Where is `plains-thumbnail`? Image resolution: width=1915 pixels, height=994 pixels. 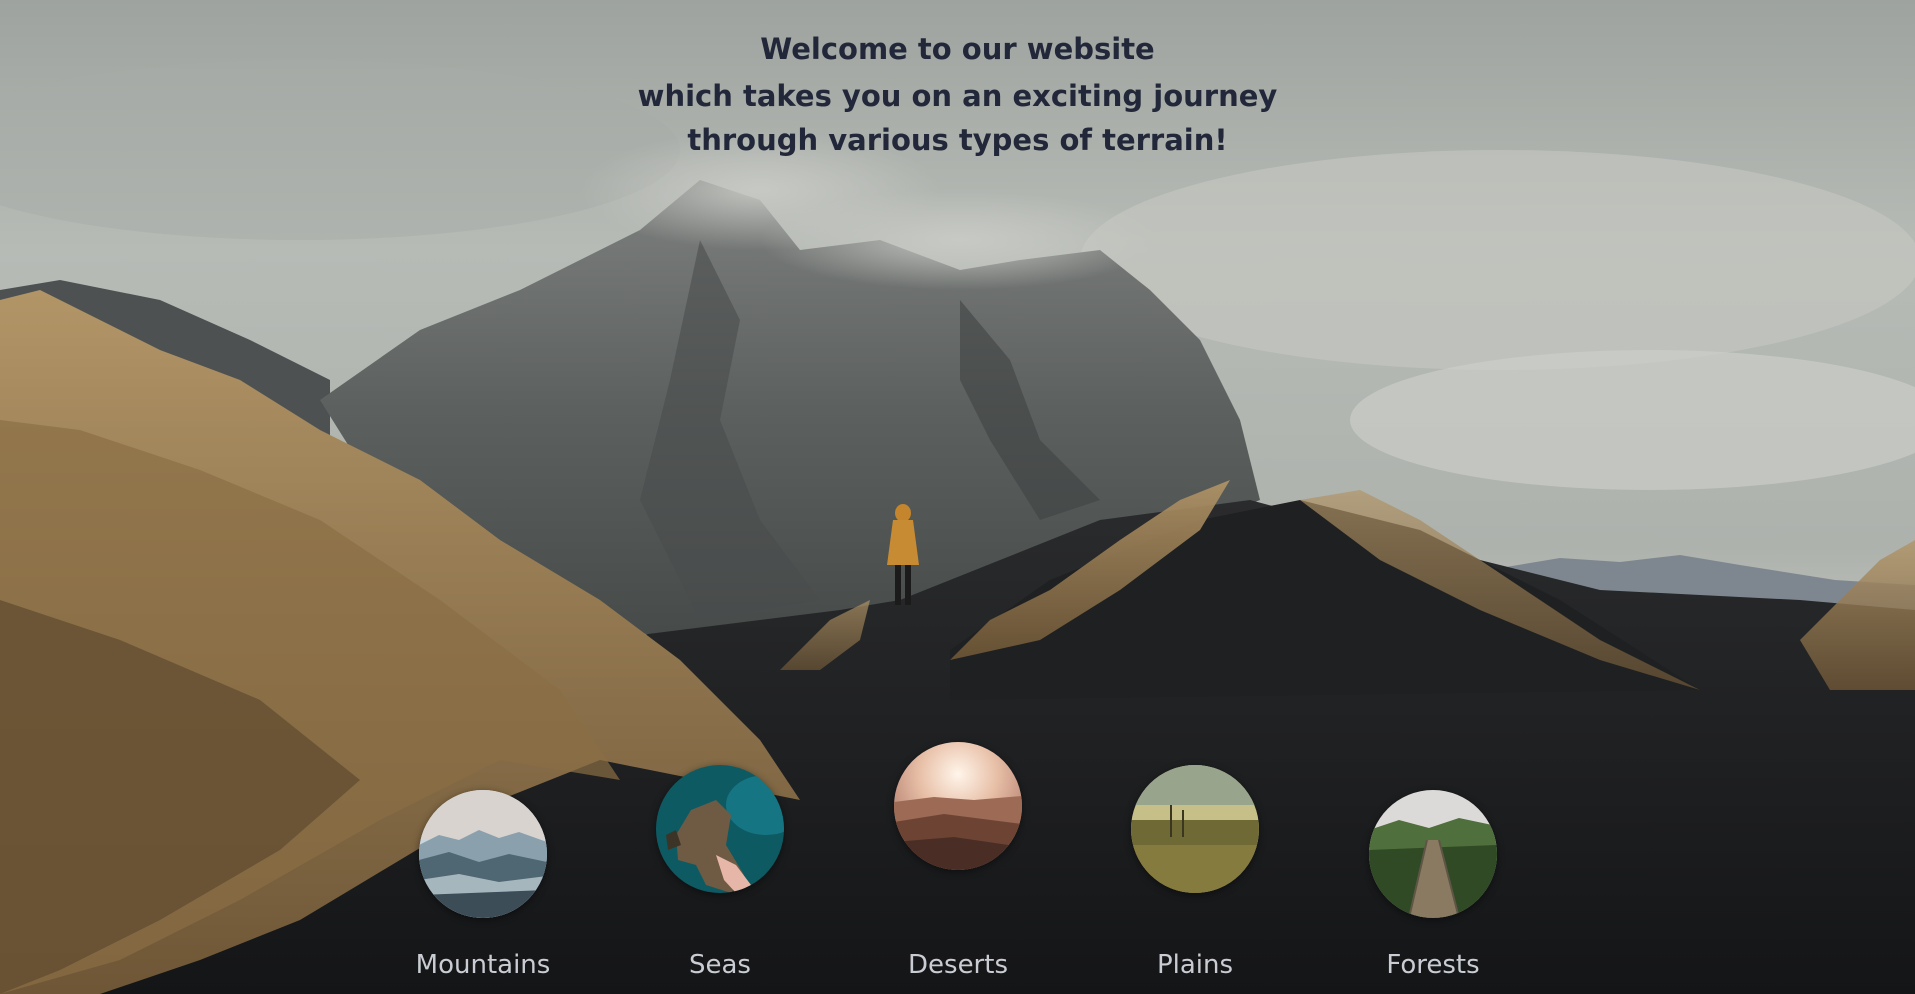 plains-thumbnail is located at coordinates (1195, 829).